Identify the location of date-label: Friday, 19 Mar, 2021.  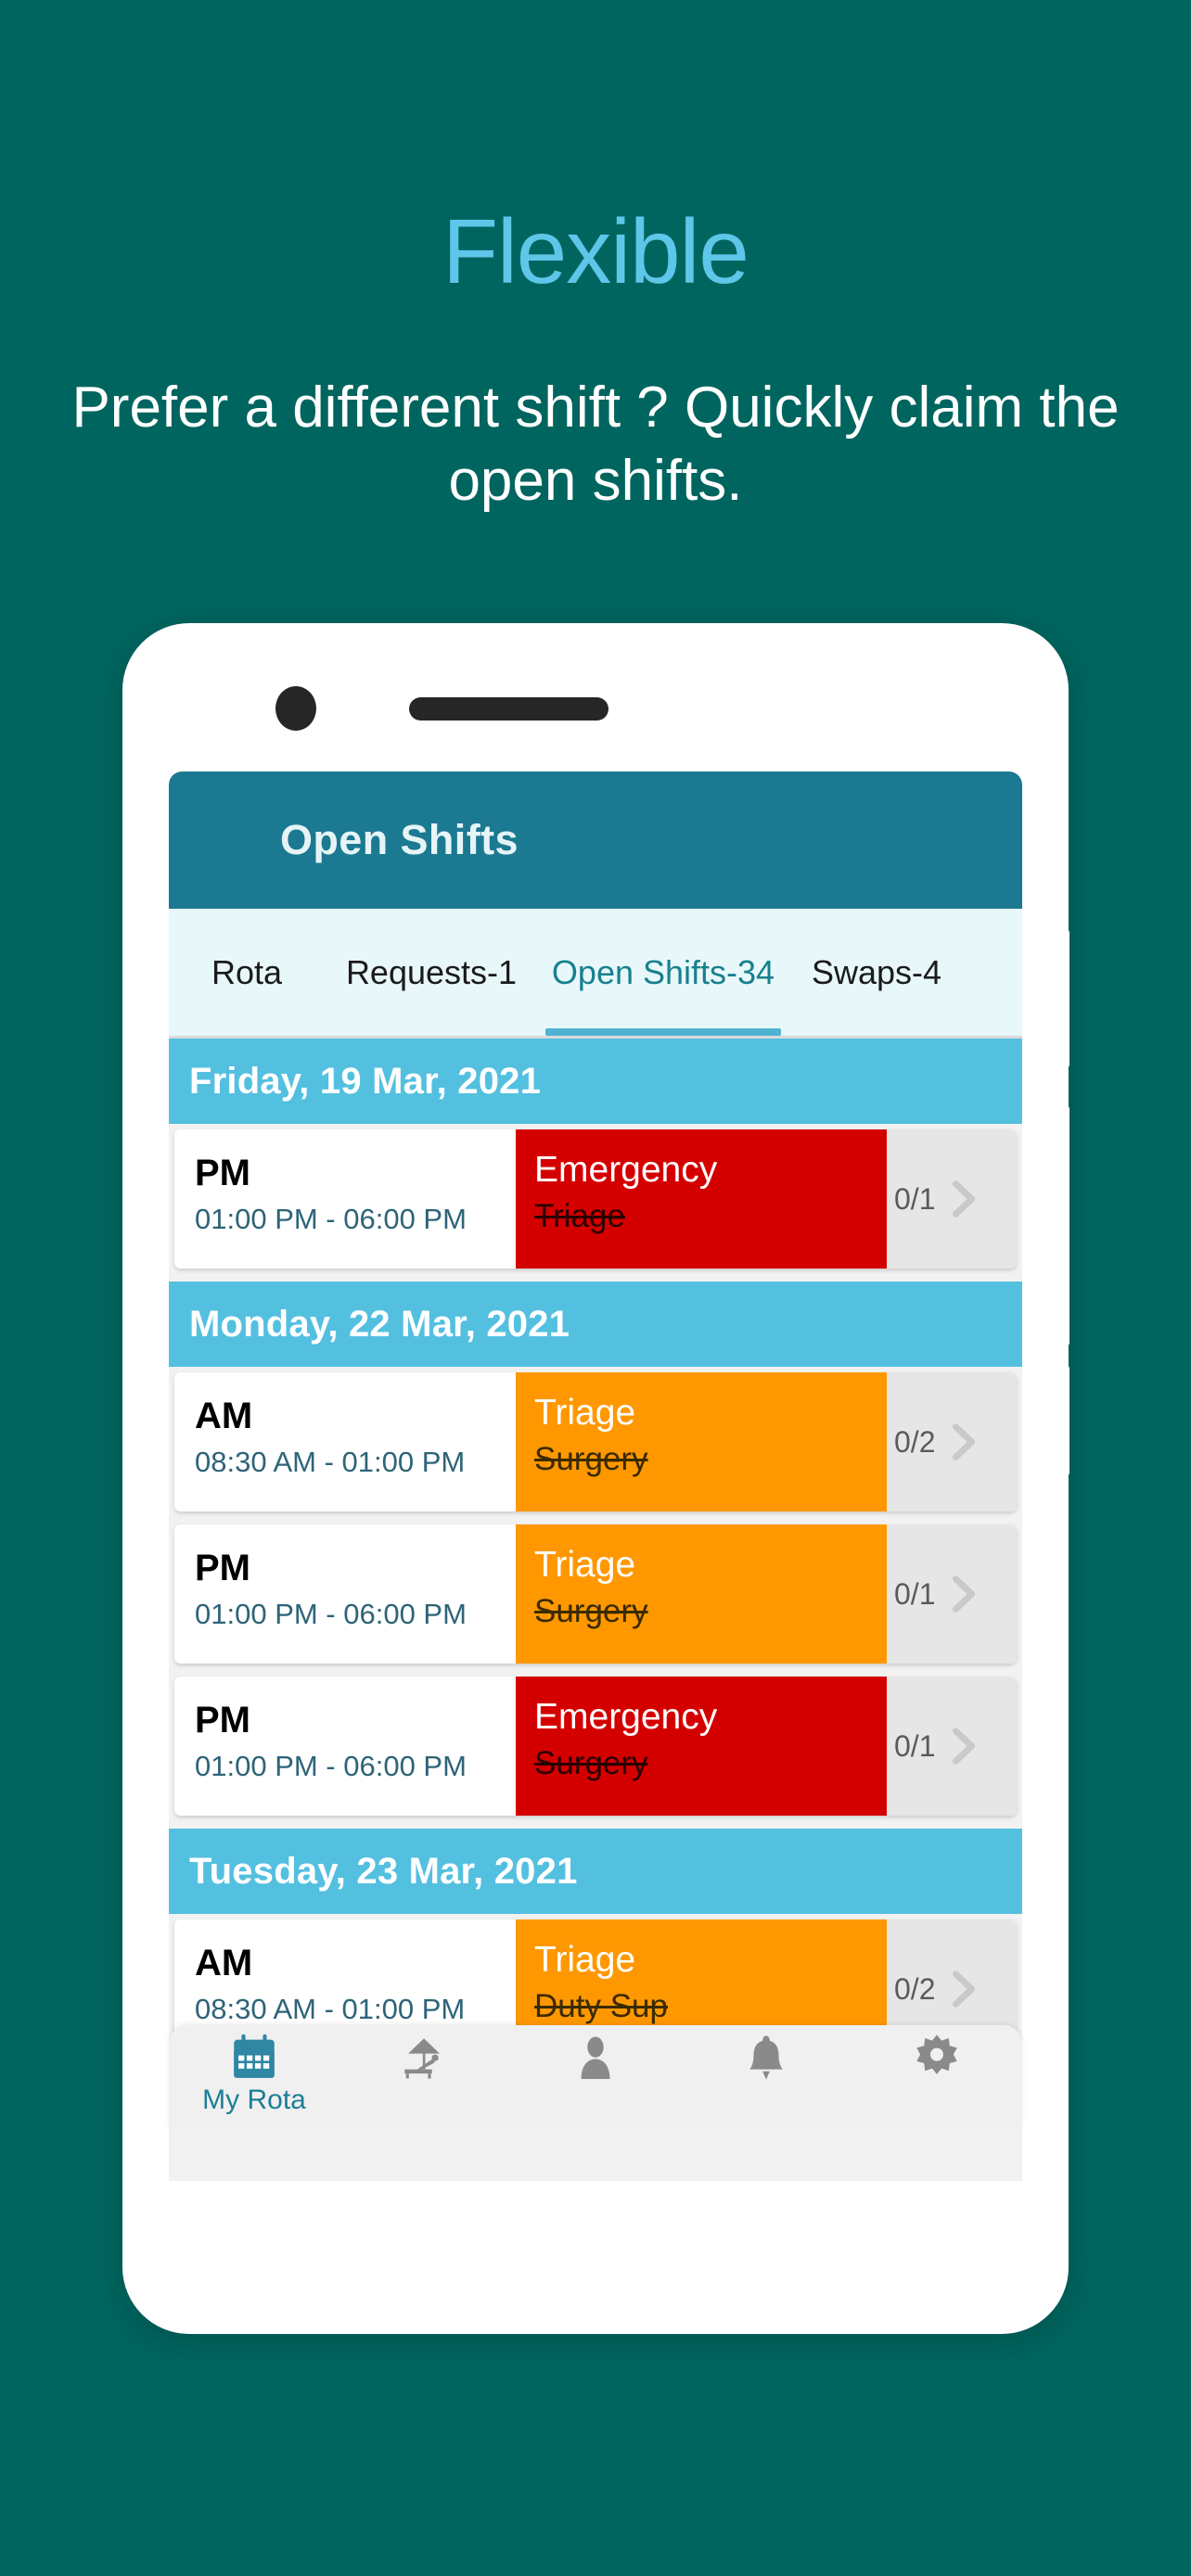
(365, 1081).